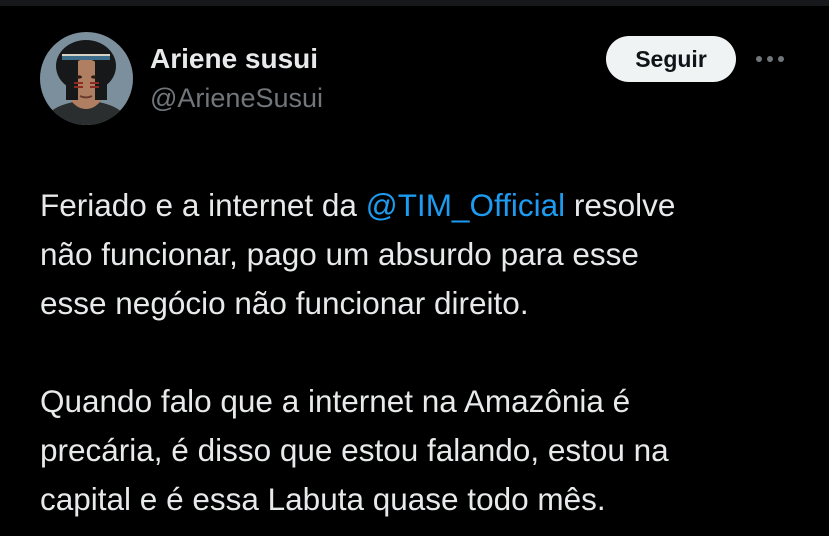 Image resolution: width=829 pixels, height=536 pixels. I want to click on avatar-image, so click(86, 78).